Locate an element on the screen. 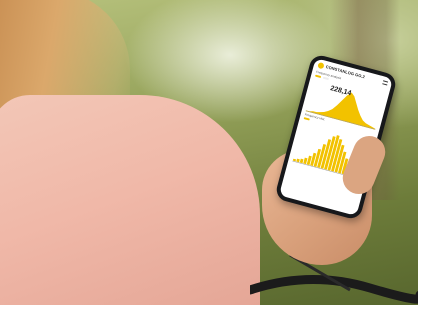 Image resolution: width=425 pixels, height=311 pixels. image-border-right is located at coordinates (421, 155).